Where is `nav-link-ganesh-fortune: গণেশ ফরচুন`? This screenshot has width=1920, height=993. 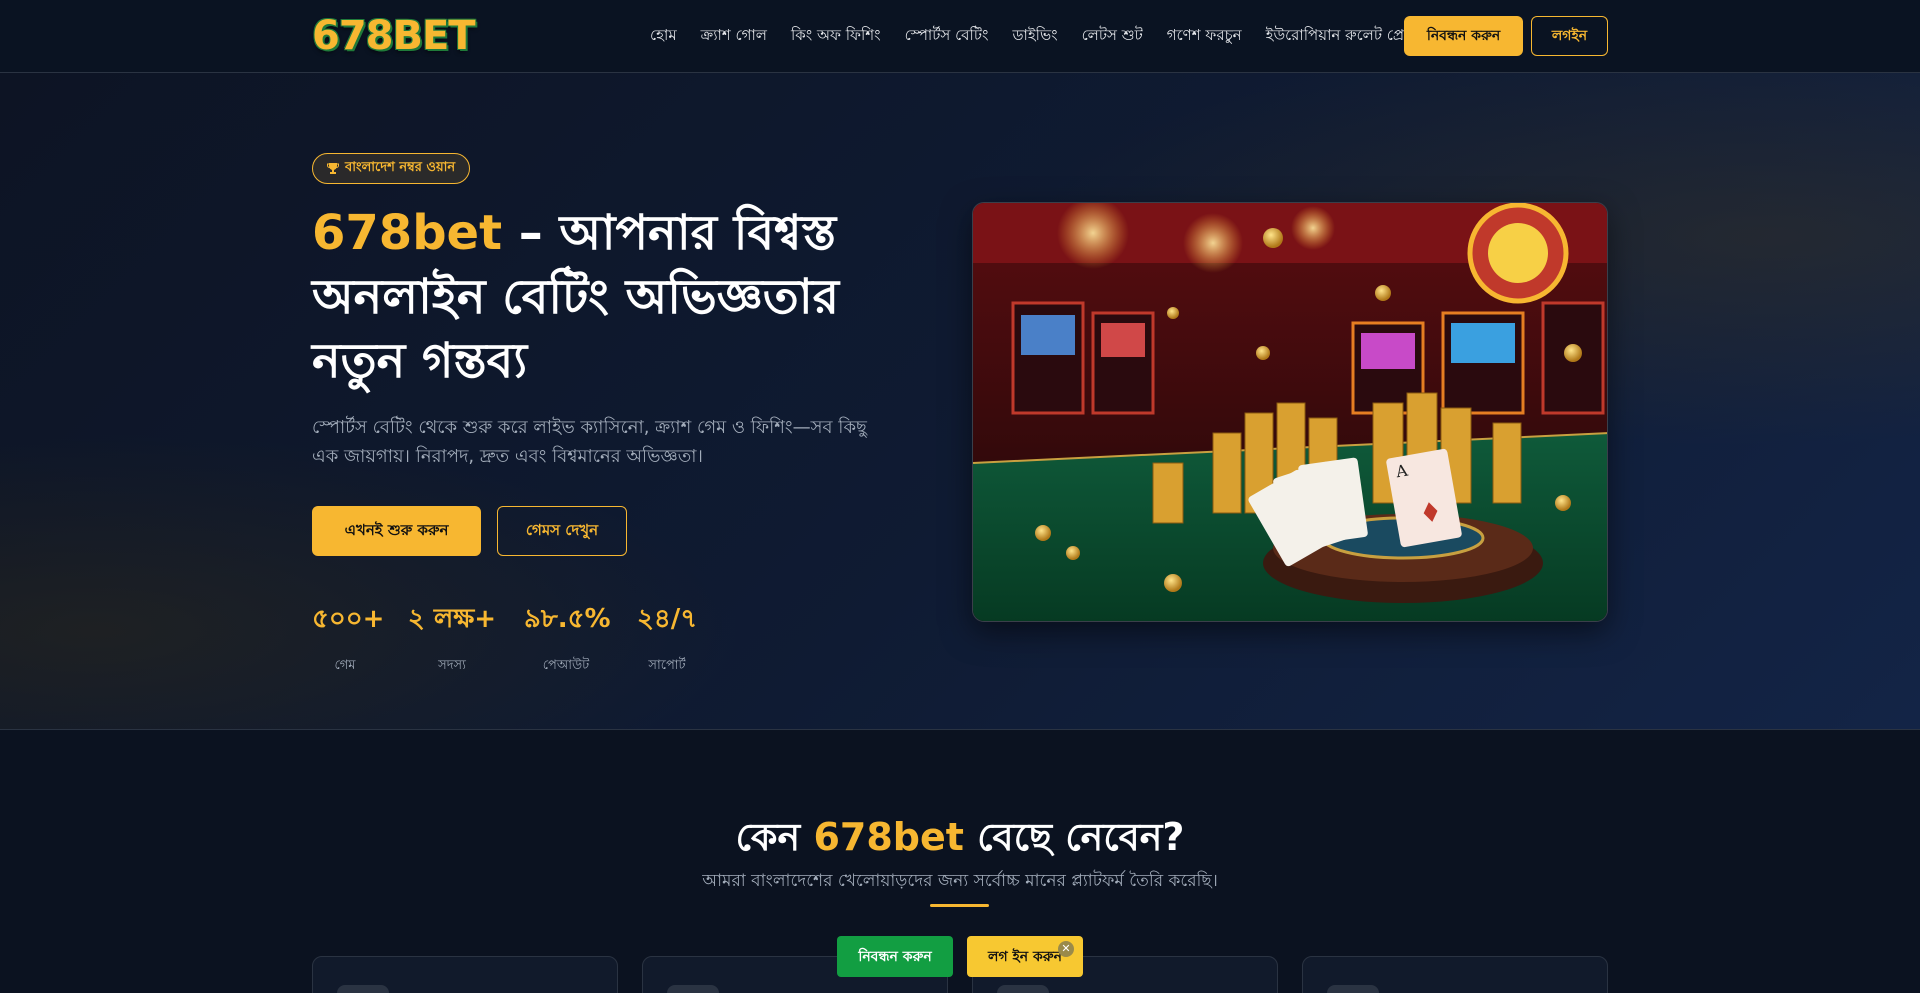
nav-link-ganesh-fortune: গণেশ ফরচুন is located at coordinates (1204, 36).